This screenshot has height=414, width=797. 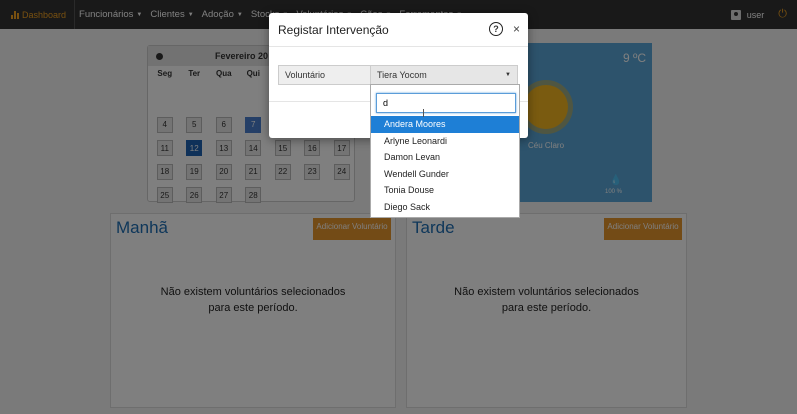 What do you see at coordinates (445, 190) in the screenshot?
I see `dropdown-option: Tonia Douse` at bounding box center [445, 190].